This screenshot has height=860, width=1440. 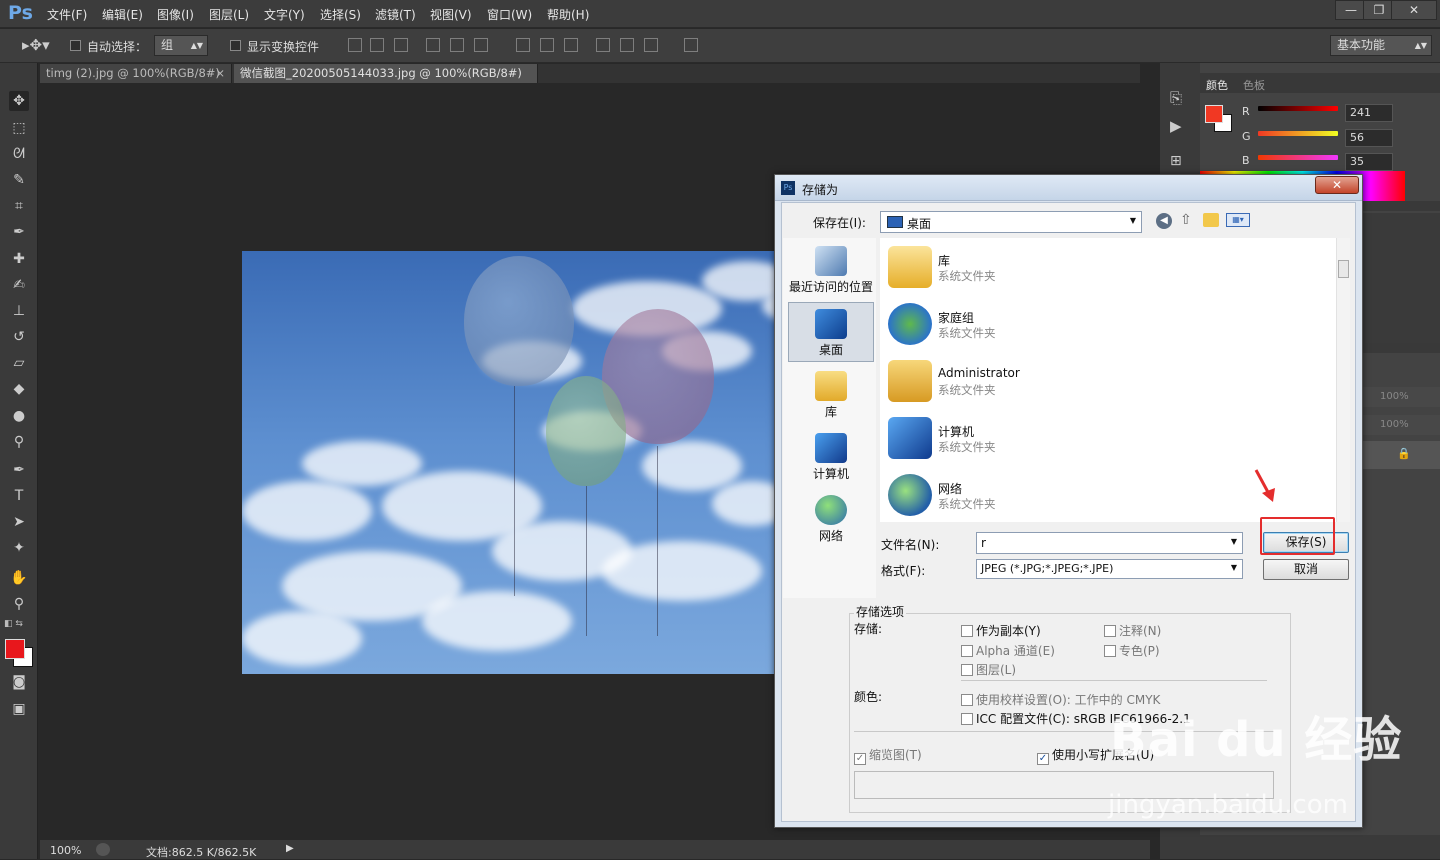 What do you see at coordinates (377, 45) in the screenshot?
I see `align-vcenter-icon` at bounding box center [377, 45].